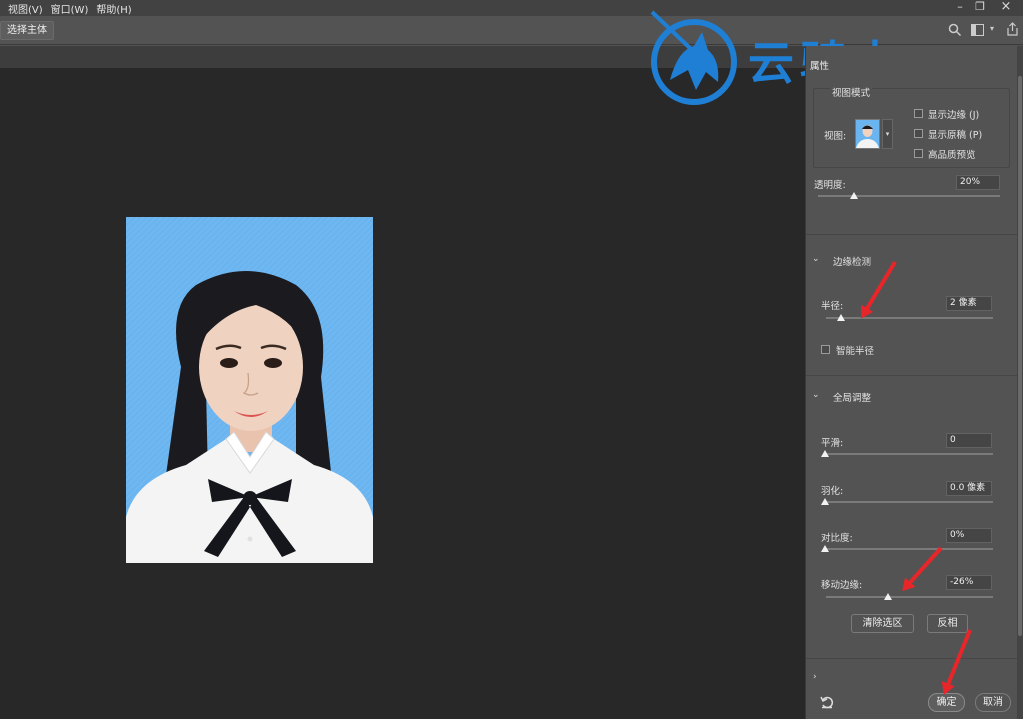  I want to click on menu-help: 帮助(H), so click(113, 8).